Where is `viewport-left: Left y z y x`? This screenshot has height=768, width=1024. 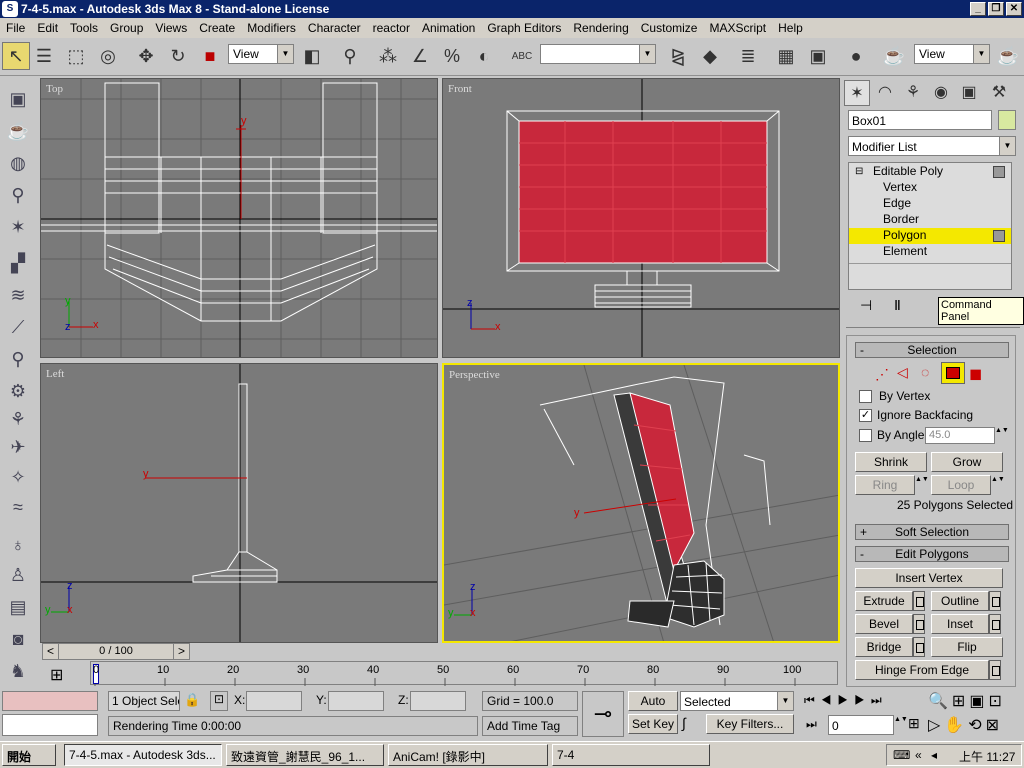 viewport-left: Left y z y x is located at coordinates (239, 503).